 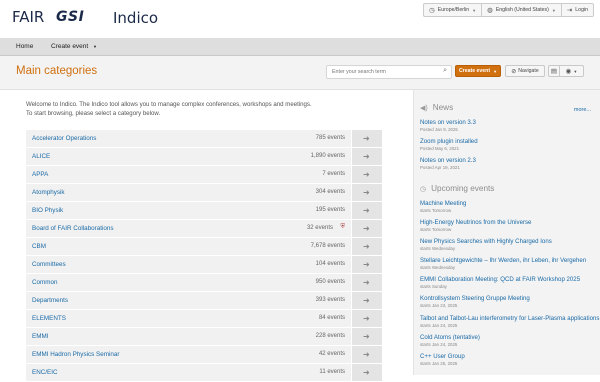 What do you see at coordinates (510, 357) in the screenshot?
I see `upcoming-event-title: C++ User Group` at bounding box center [510, 357].